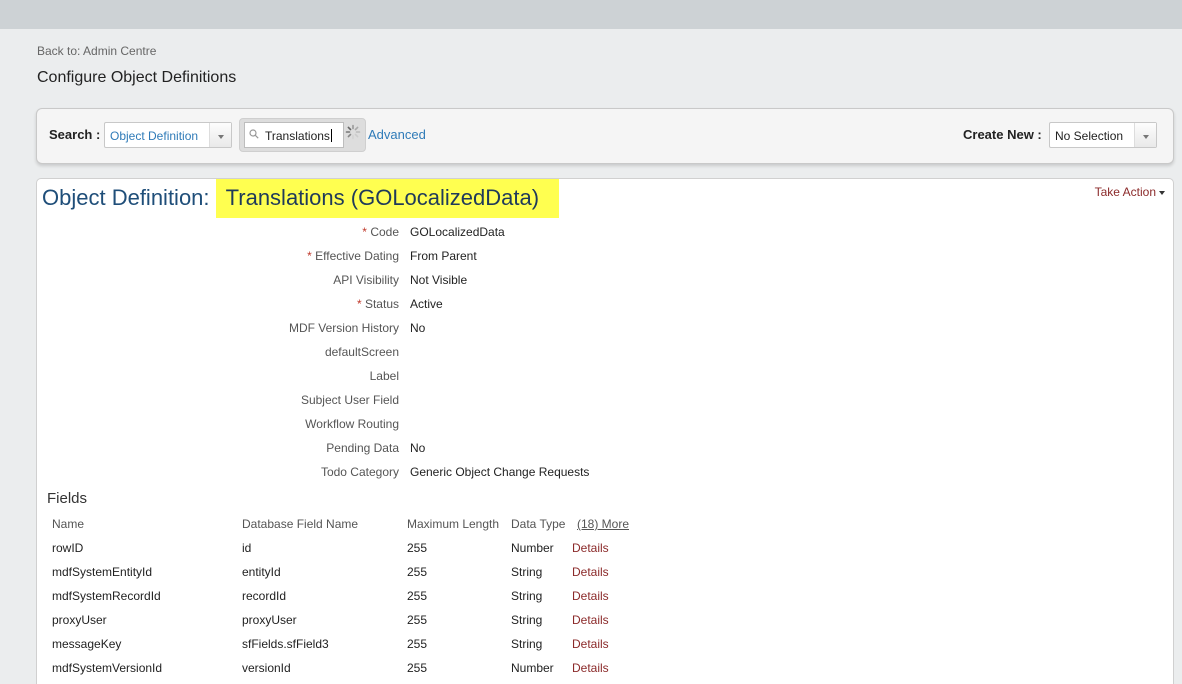 This screenshot has width=1182, height=684. I want to click on object-name-highlighted: Translations (GOLocalizedData), so click(387, 198).